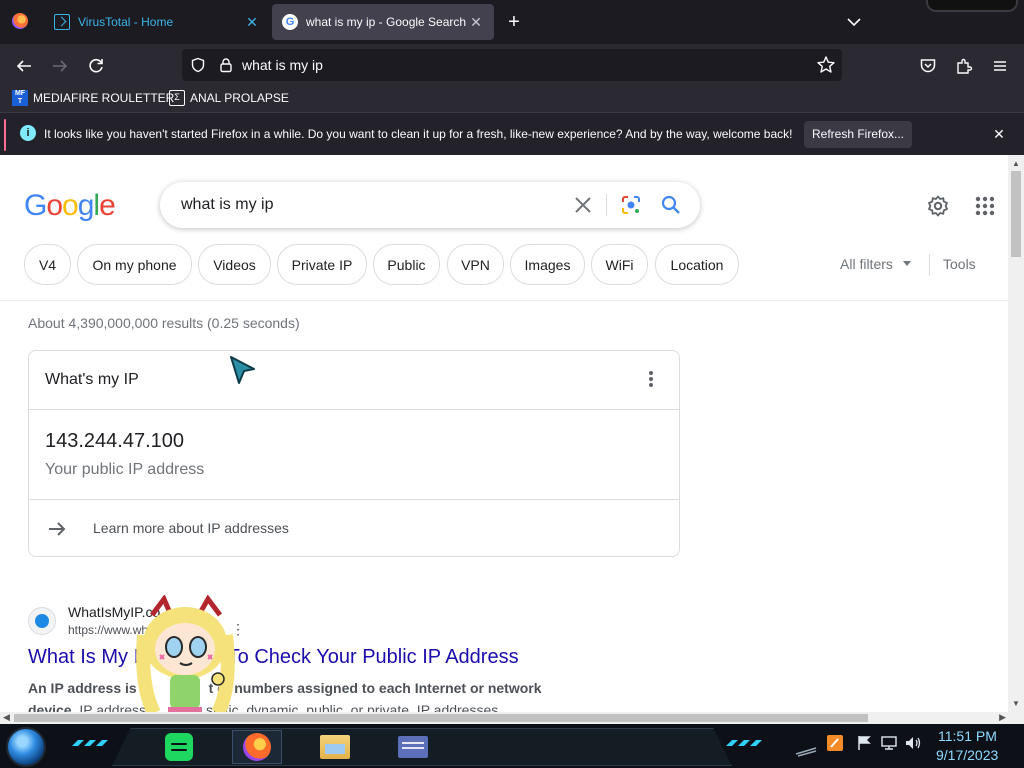 The height and width of the screenshot is (768, 1024). What do you see at coordinates (191, 528) in the screenshot?
I see `learn-more-link: Learn more about IP addresses` at bounding box center [191, 528].